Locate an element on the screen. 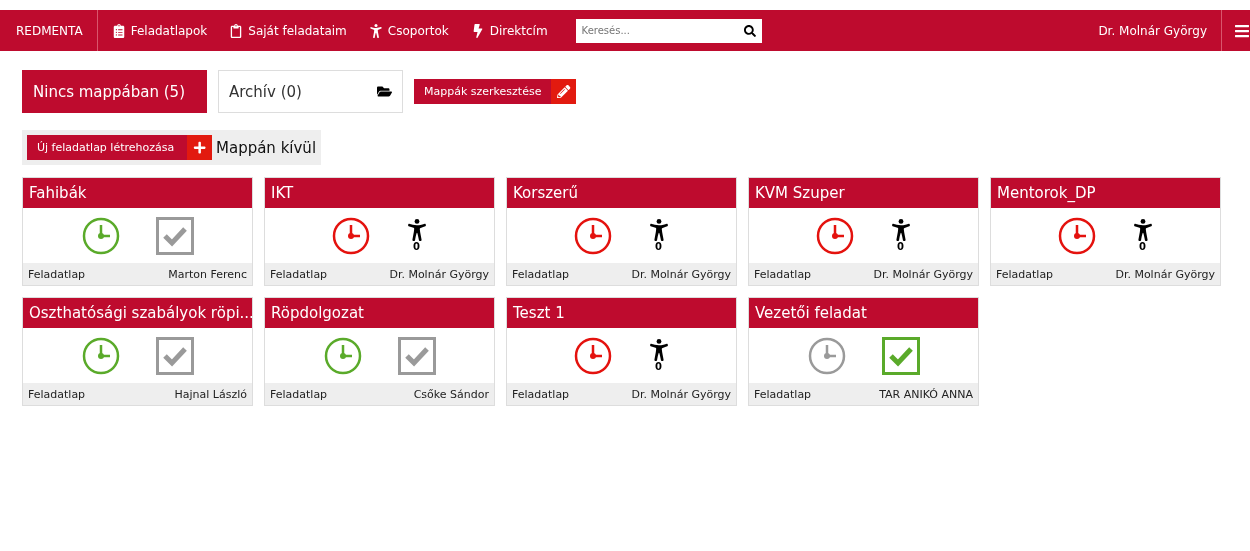 This screenshot has width=1250, height=551. nav-link: Direktcím is located at coordinates (509, 30).